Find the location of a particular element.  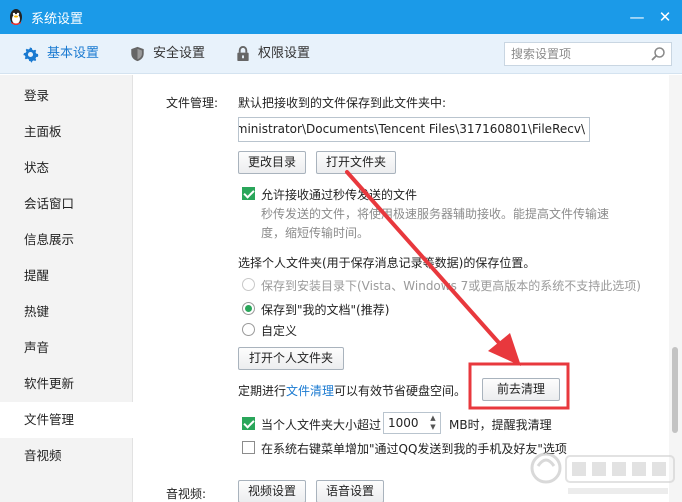

tab-basic-settings: 基本设置 is located at coordinates (60, 54).